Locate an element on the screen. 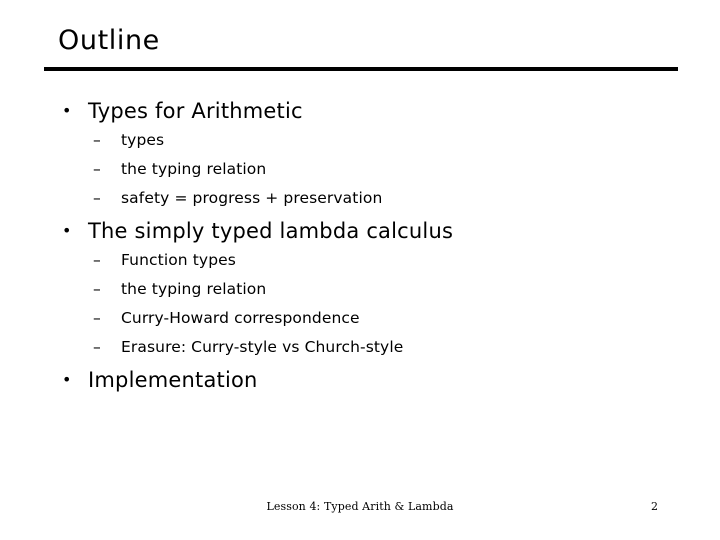 Image resolution: width=720 pixels, height=540 pixels. outline-subitem-label: Curry-Howard correspondence is located at coordinates (240, 318).